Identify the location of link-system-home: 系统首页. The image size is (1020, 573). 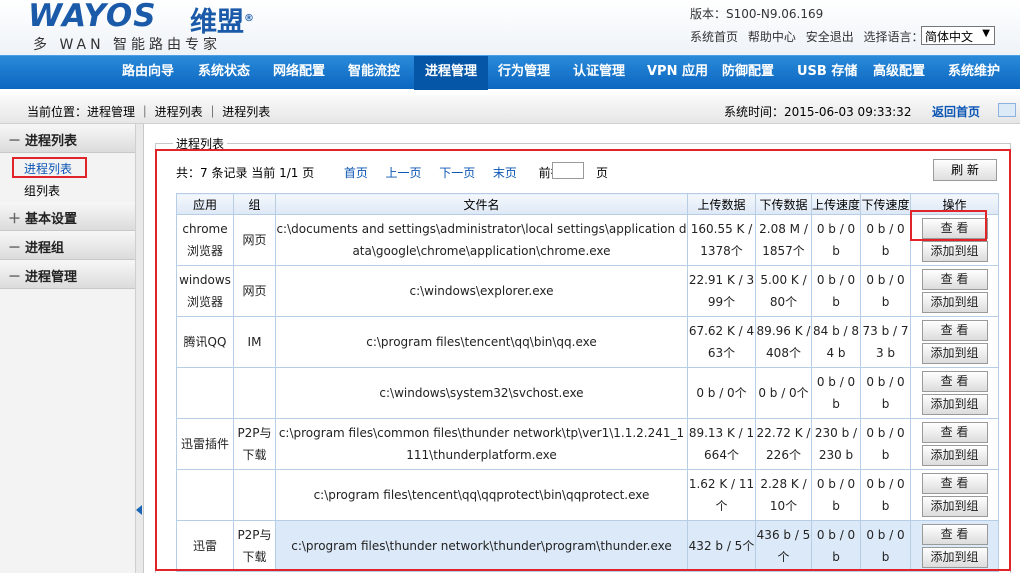
(714, 37).